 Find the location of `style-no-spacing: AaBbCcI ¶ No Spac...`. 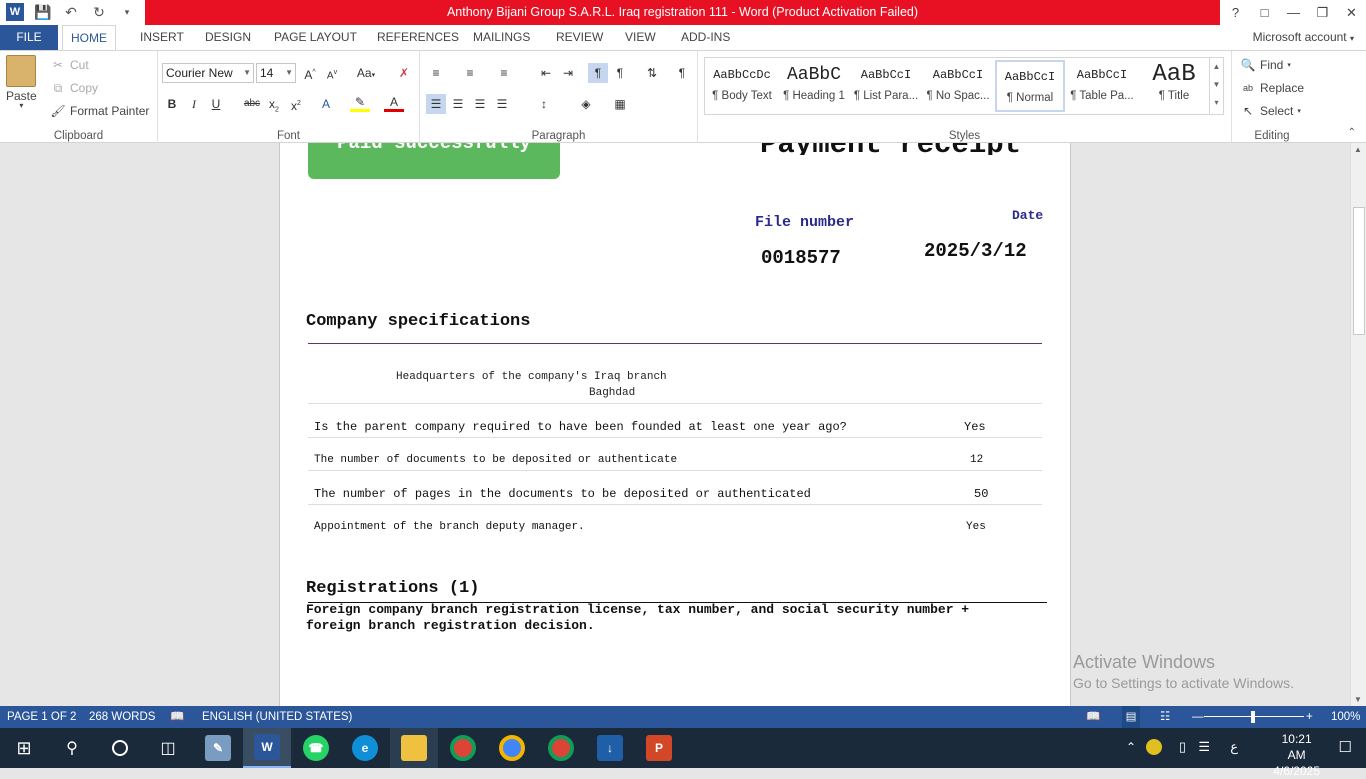

style-no-spacing: AaBbCcI ¶ No Spac... is located at coordinates (958, 86).